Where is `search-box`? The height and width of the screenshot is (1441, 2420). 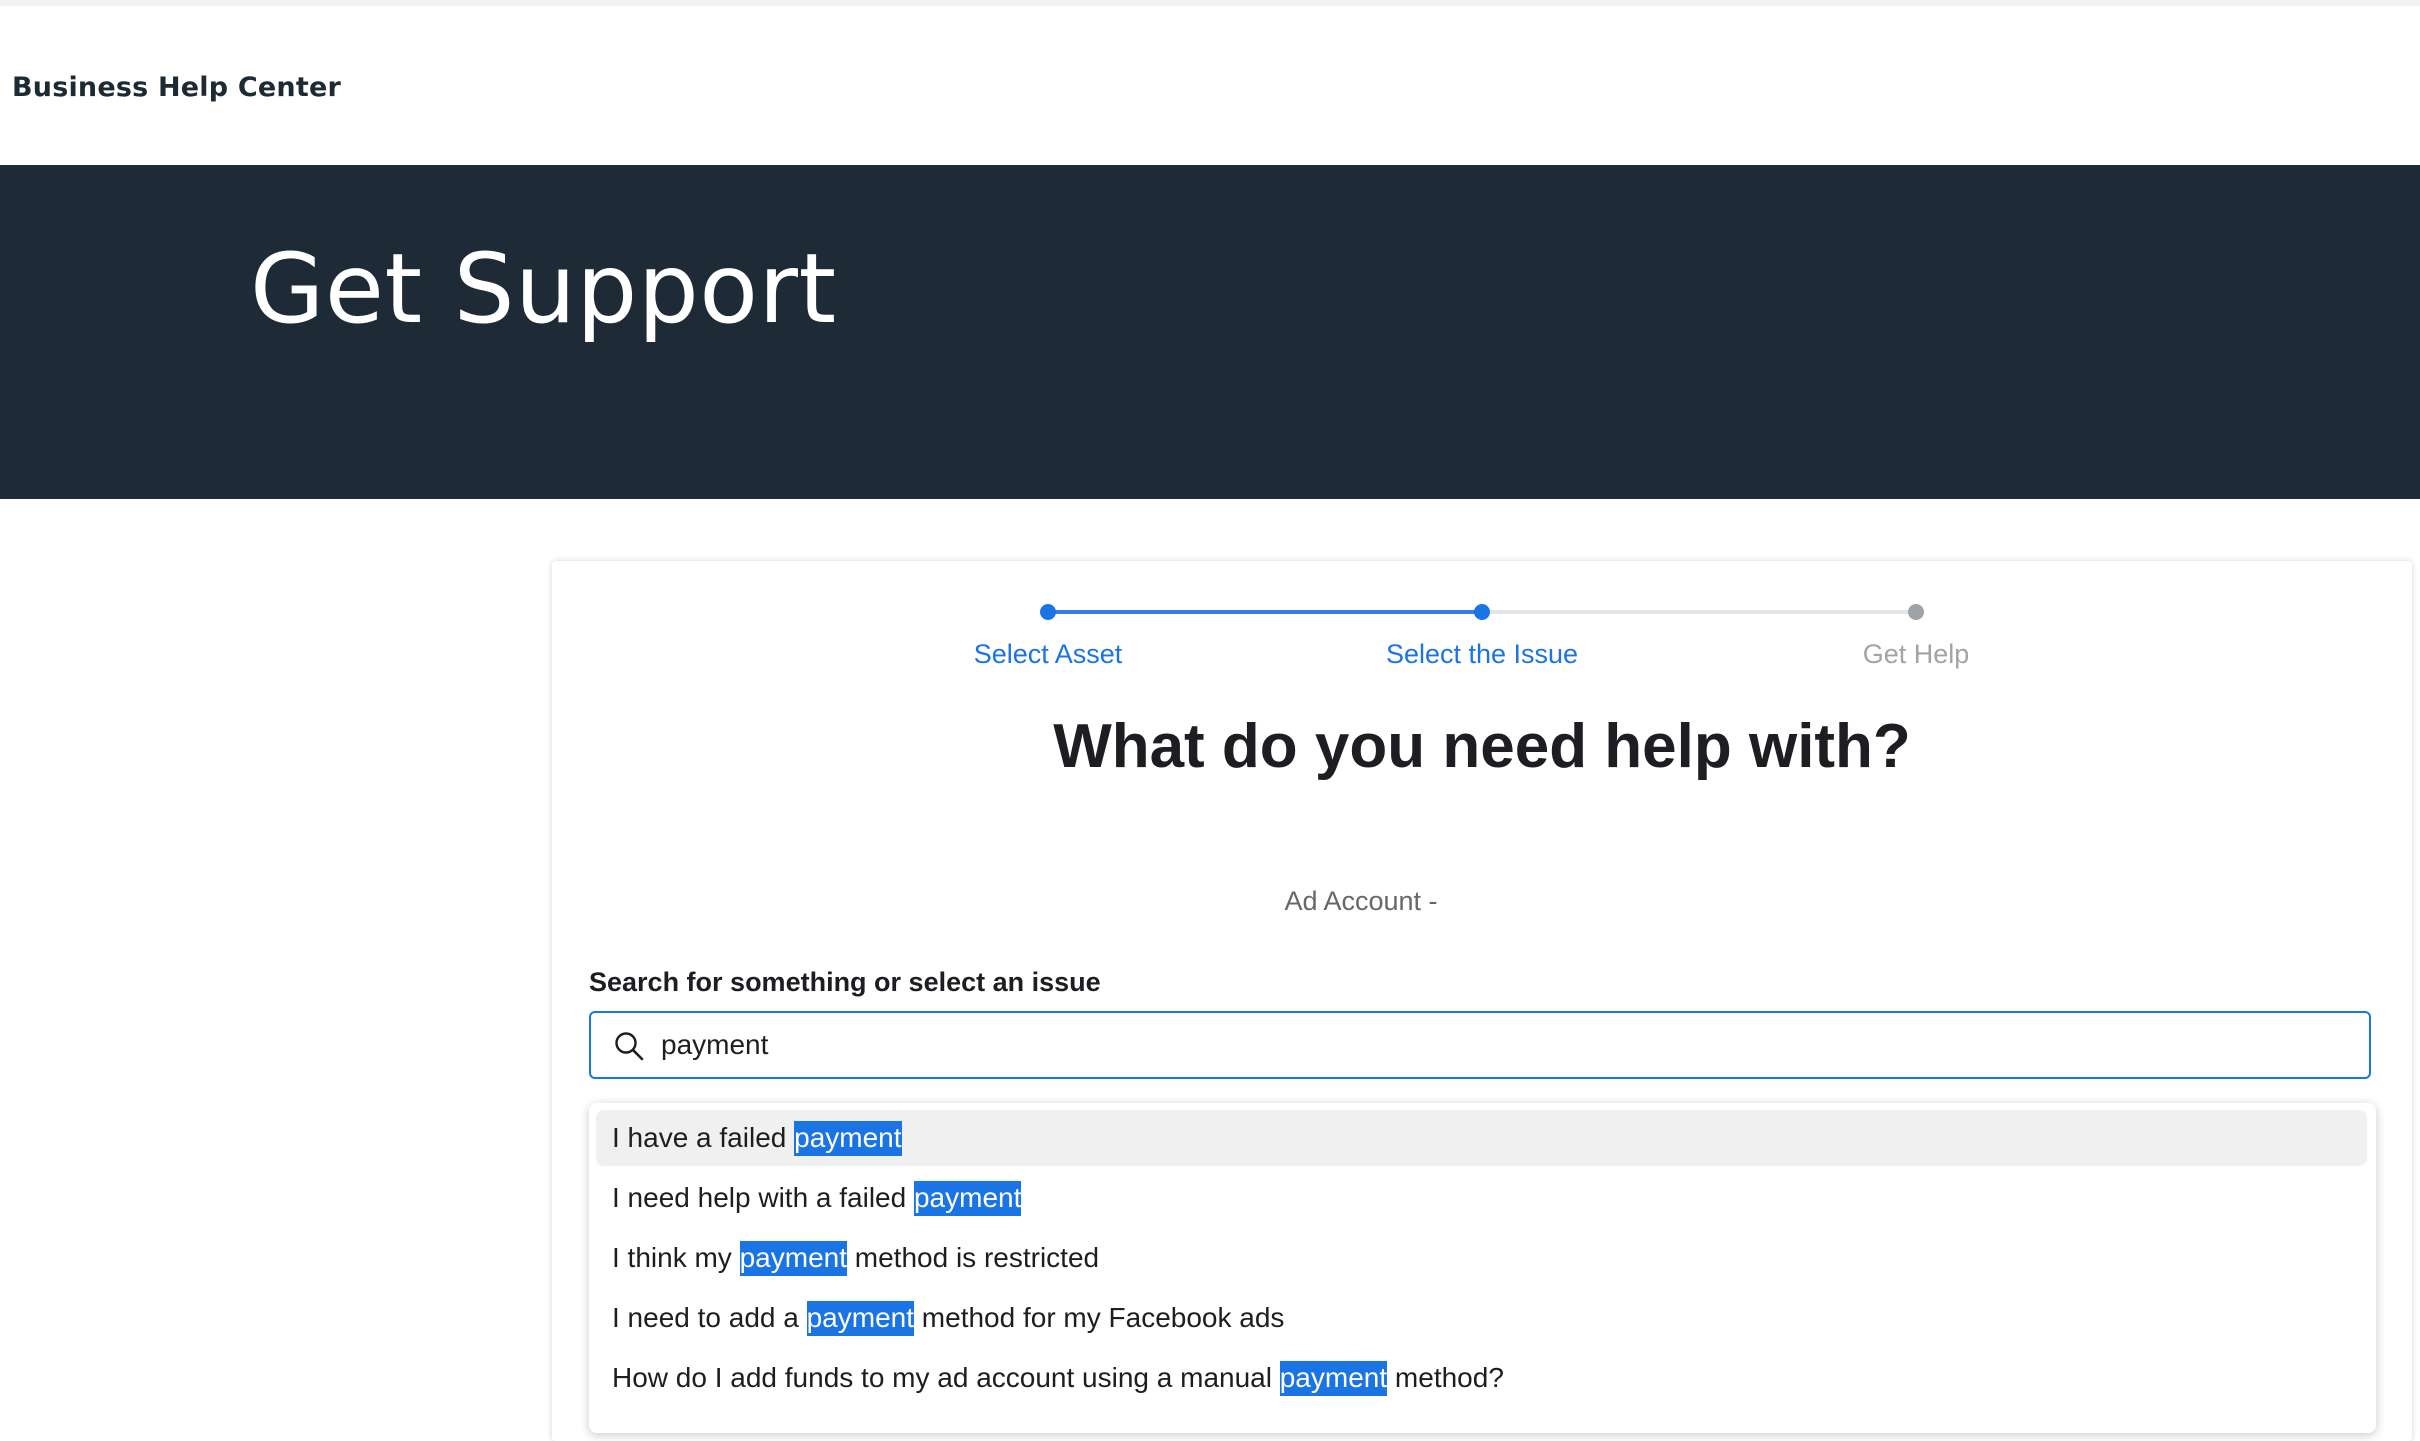
search-box is located at coordinates (1480, 1045).